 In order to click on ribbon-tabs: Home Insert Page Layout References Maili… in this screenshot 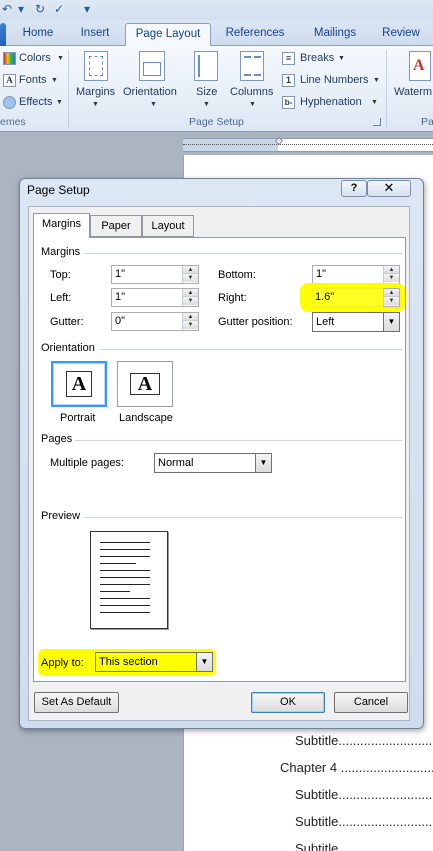, I will do `click(216, 33)`.